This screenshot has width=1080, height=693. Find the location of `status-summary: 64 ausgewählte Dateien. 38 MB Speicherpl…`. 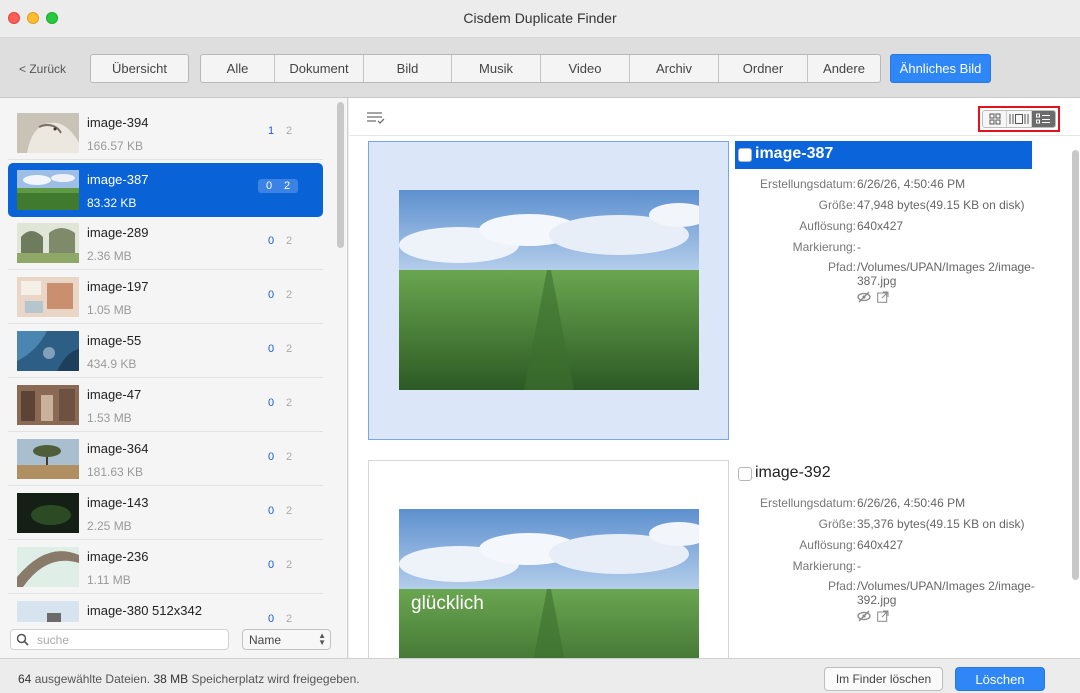

status-summary: 64 ausgewählte Dateien. 38 MB Speicherpl… is located at coordinates (189, 679).